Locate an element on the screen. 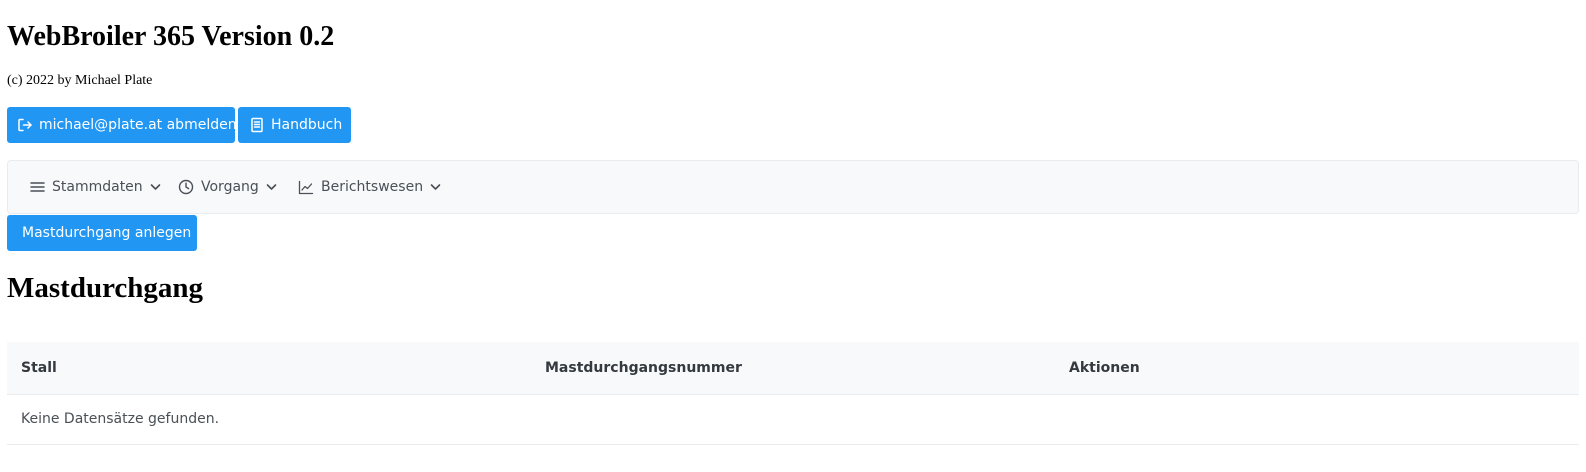 This screenshot has height=472, width=1586. menu-item-berichtswesen: Berichtswesen is located at coordinates (369, 187).